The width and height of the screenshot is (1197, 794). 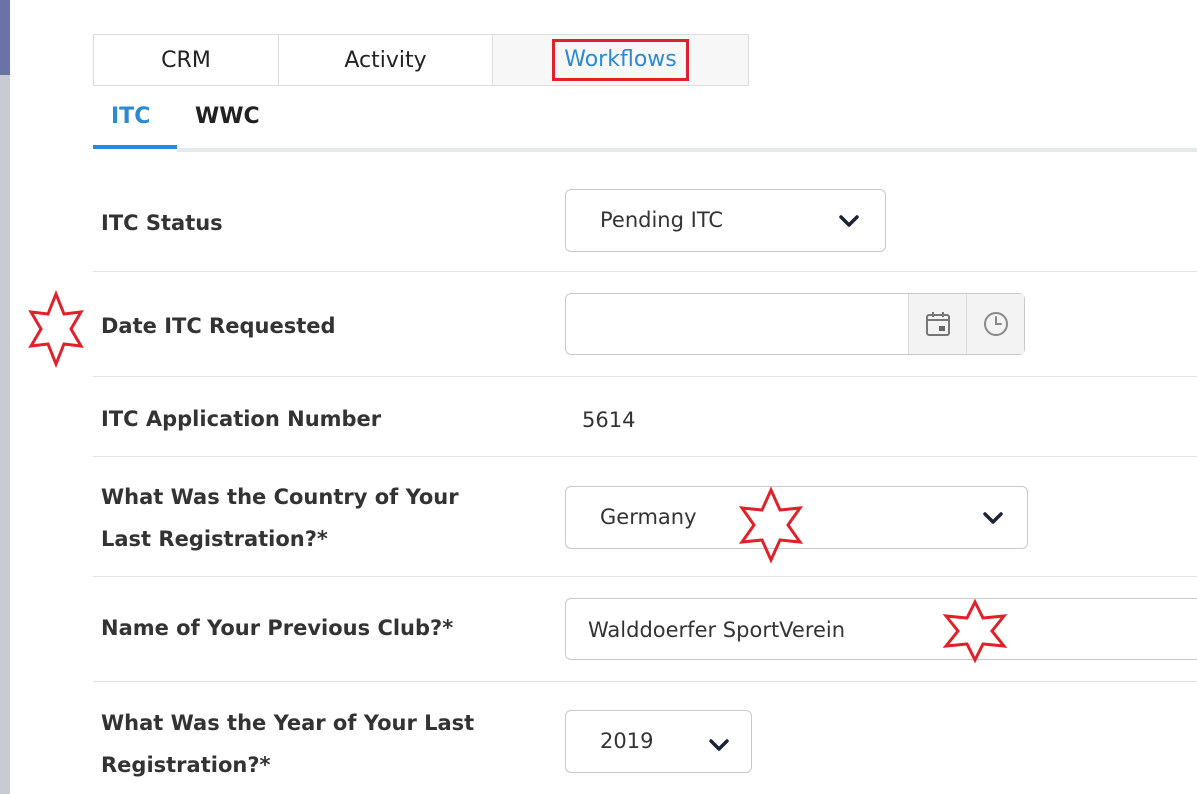 I want to click on active-subtab-indicator, so click(x=135, y=147).